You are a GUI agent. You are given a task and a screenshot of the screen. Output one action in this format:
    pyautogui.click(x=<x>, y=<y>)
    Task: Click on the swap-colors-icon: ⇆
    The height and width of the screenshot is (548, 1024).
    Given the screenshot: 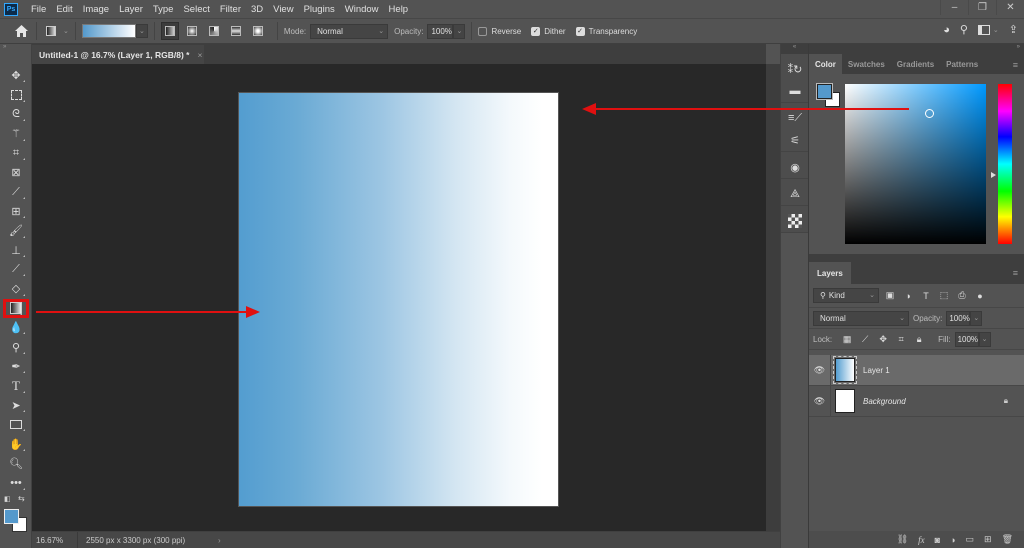 What is the action you would take?
    pyautogui.click(x=21, y=498)
    